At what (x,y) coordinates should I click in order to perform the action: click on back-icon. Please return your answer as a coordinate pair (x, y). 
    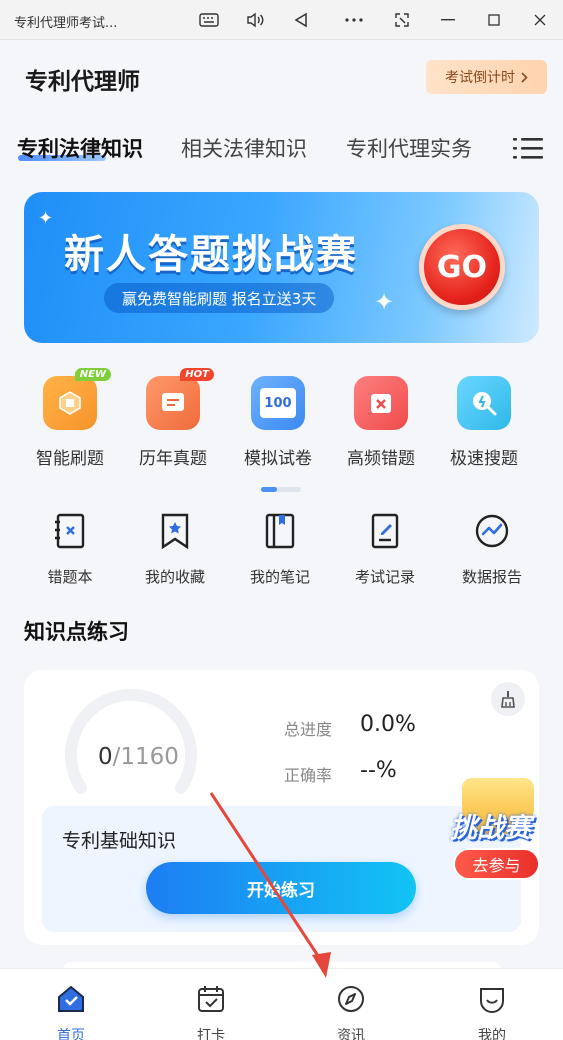
    Looking at the image, I should click on (301, 20).